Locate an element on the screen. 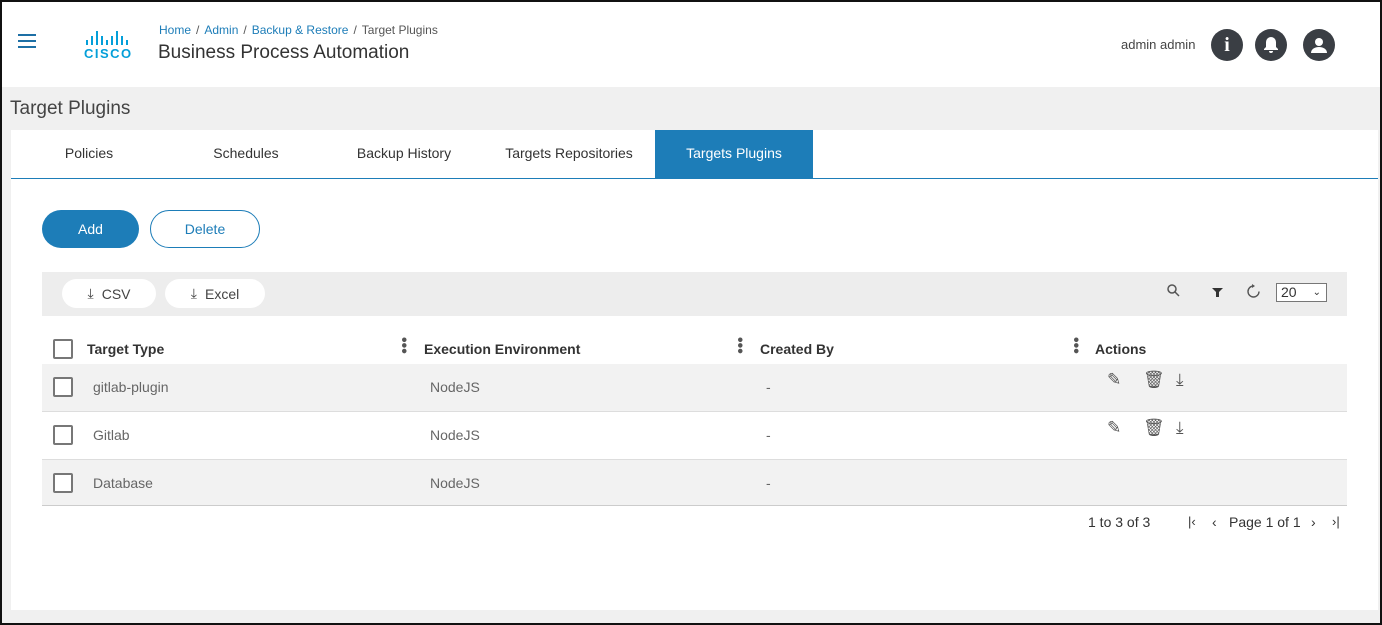 This screenshot has height=625, width=1382. next-page-icon: › is located at coordinates (1313, 522).